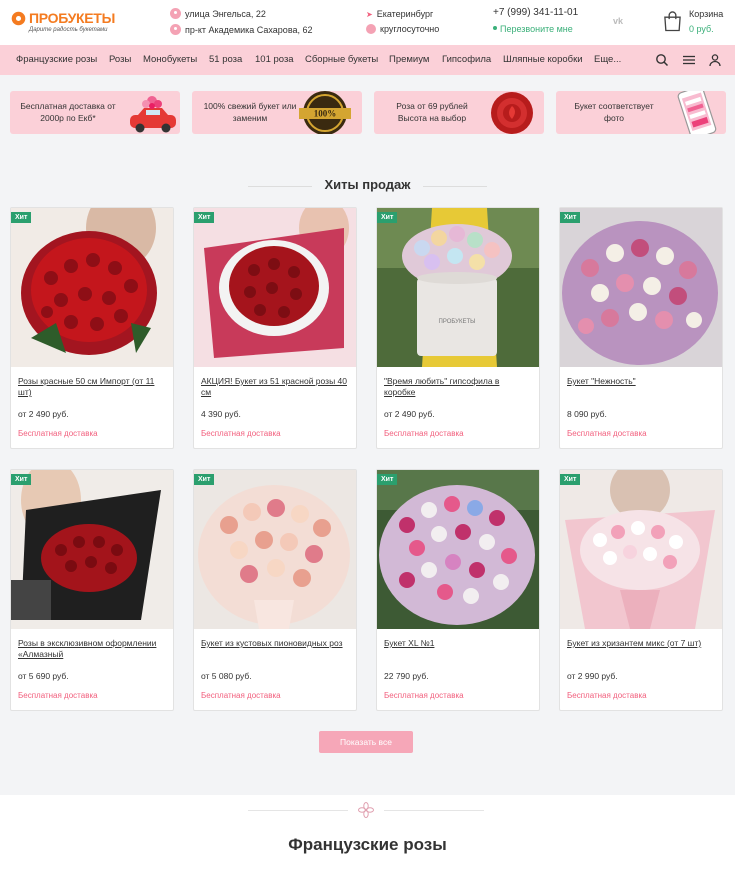 This screenshot has width=735, height=874. I want to click on feature-text: Роза от 69 рублей Высота на выбор, so click(432, 112).